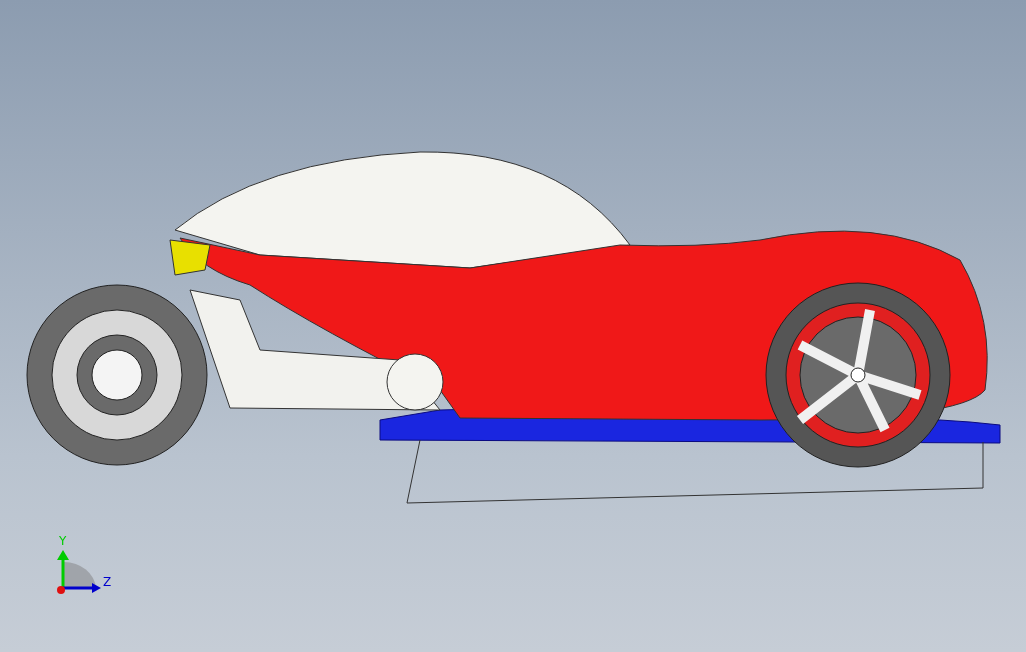  Describe the element at coordinates (107, 582) in the screenshot. I see `axis-label: Z` at that location.